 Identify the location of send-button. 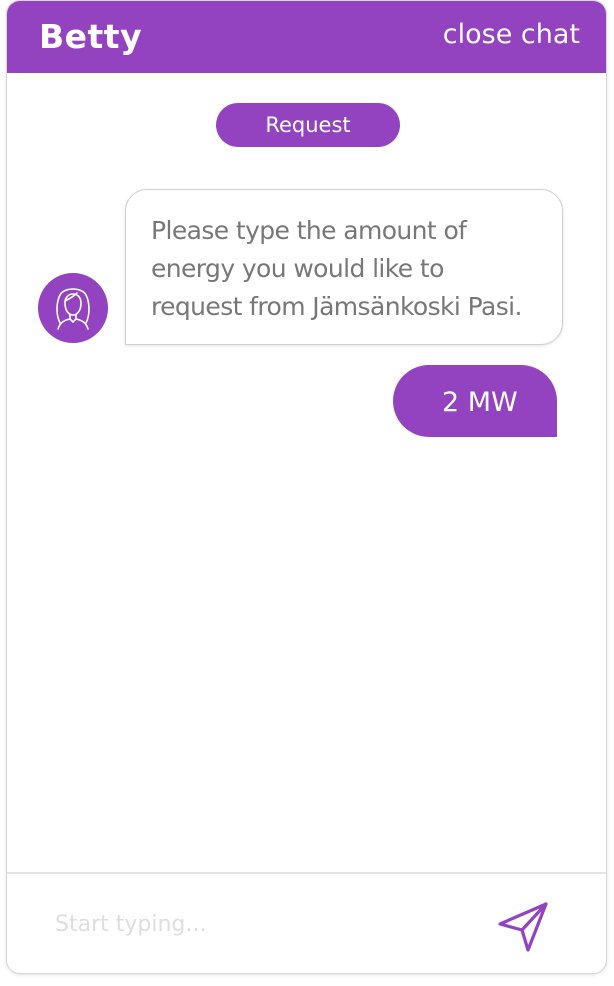
(522, 928).